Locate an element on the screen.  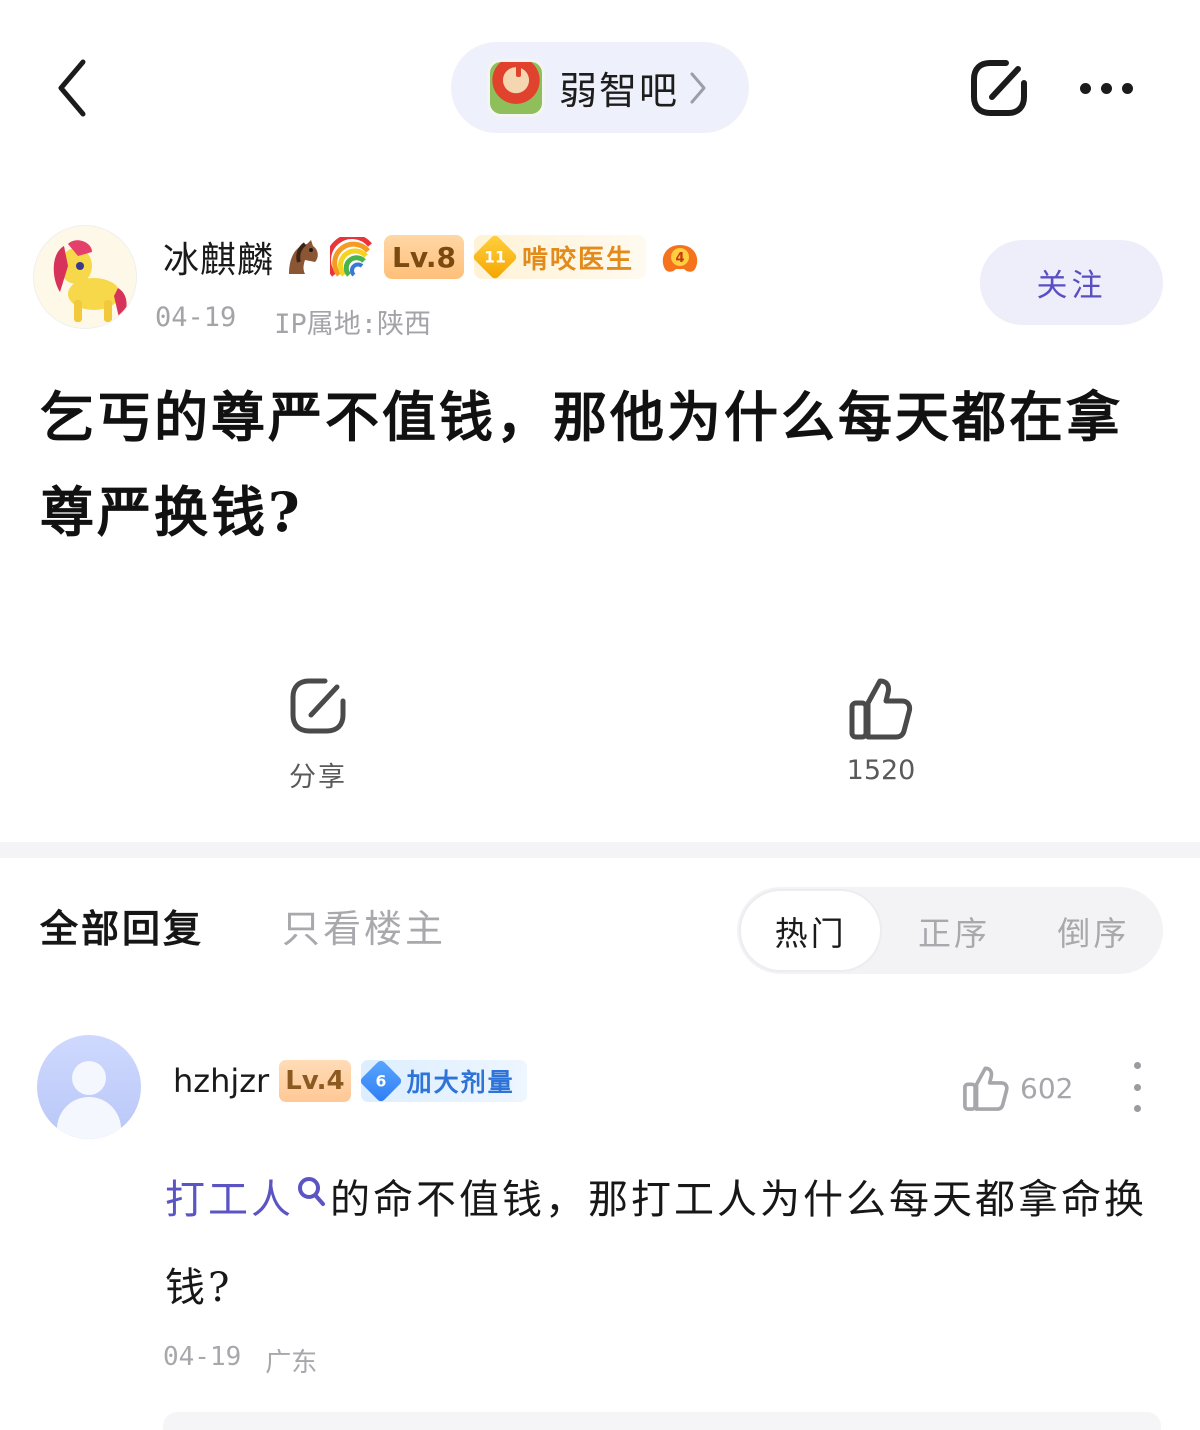
badge-diamond-icon: 6 is located at coordinates (380, 1081).